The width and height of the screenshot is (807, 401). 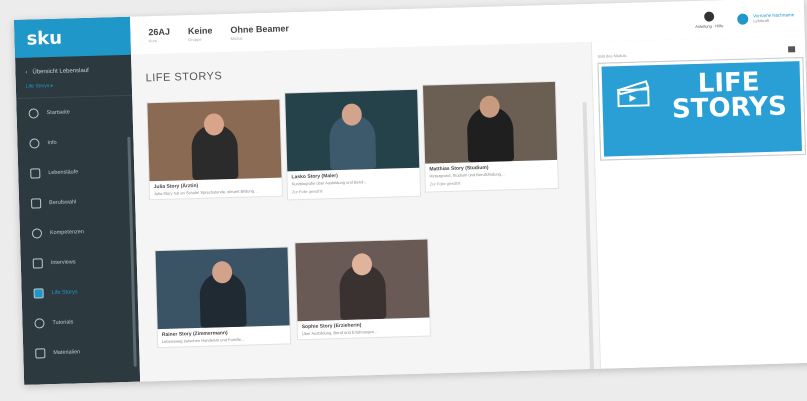 I want to click on sidebar-item-startseite: Startseite, so click(x=74, y=112).